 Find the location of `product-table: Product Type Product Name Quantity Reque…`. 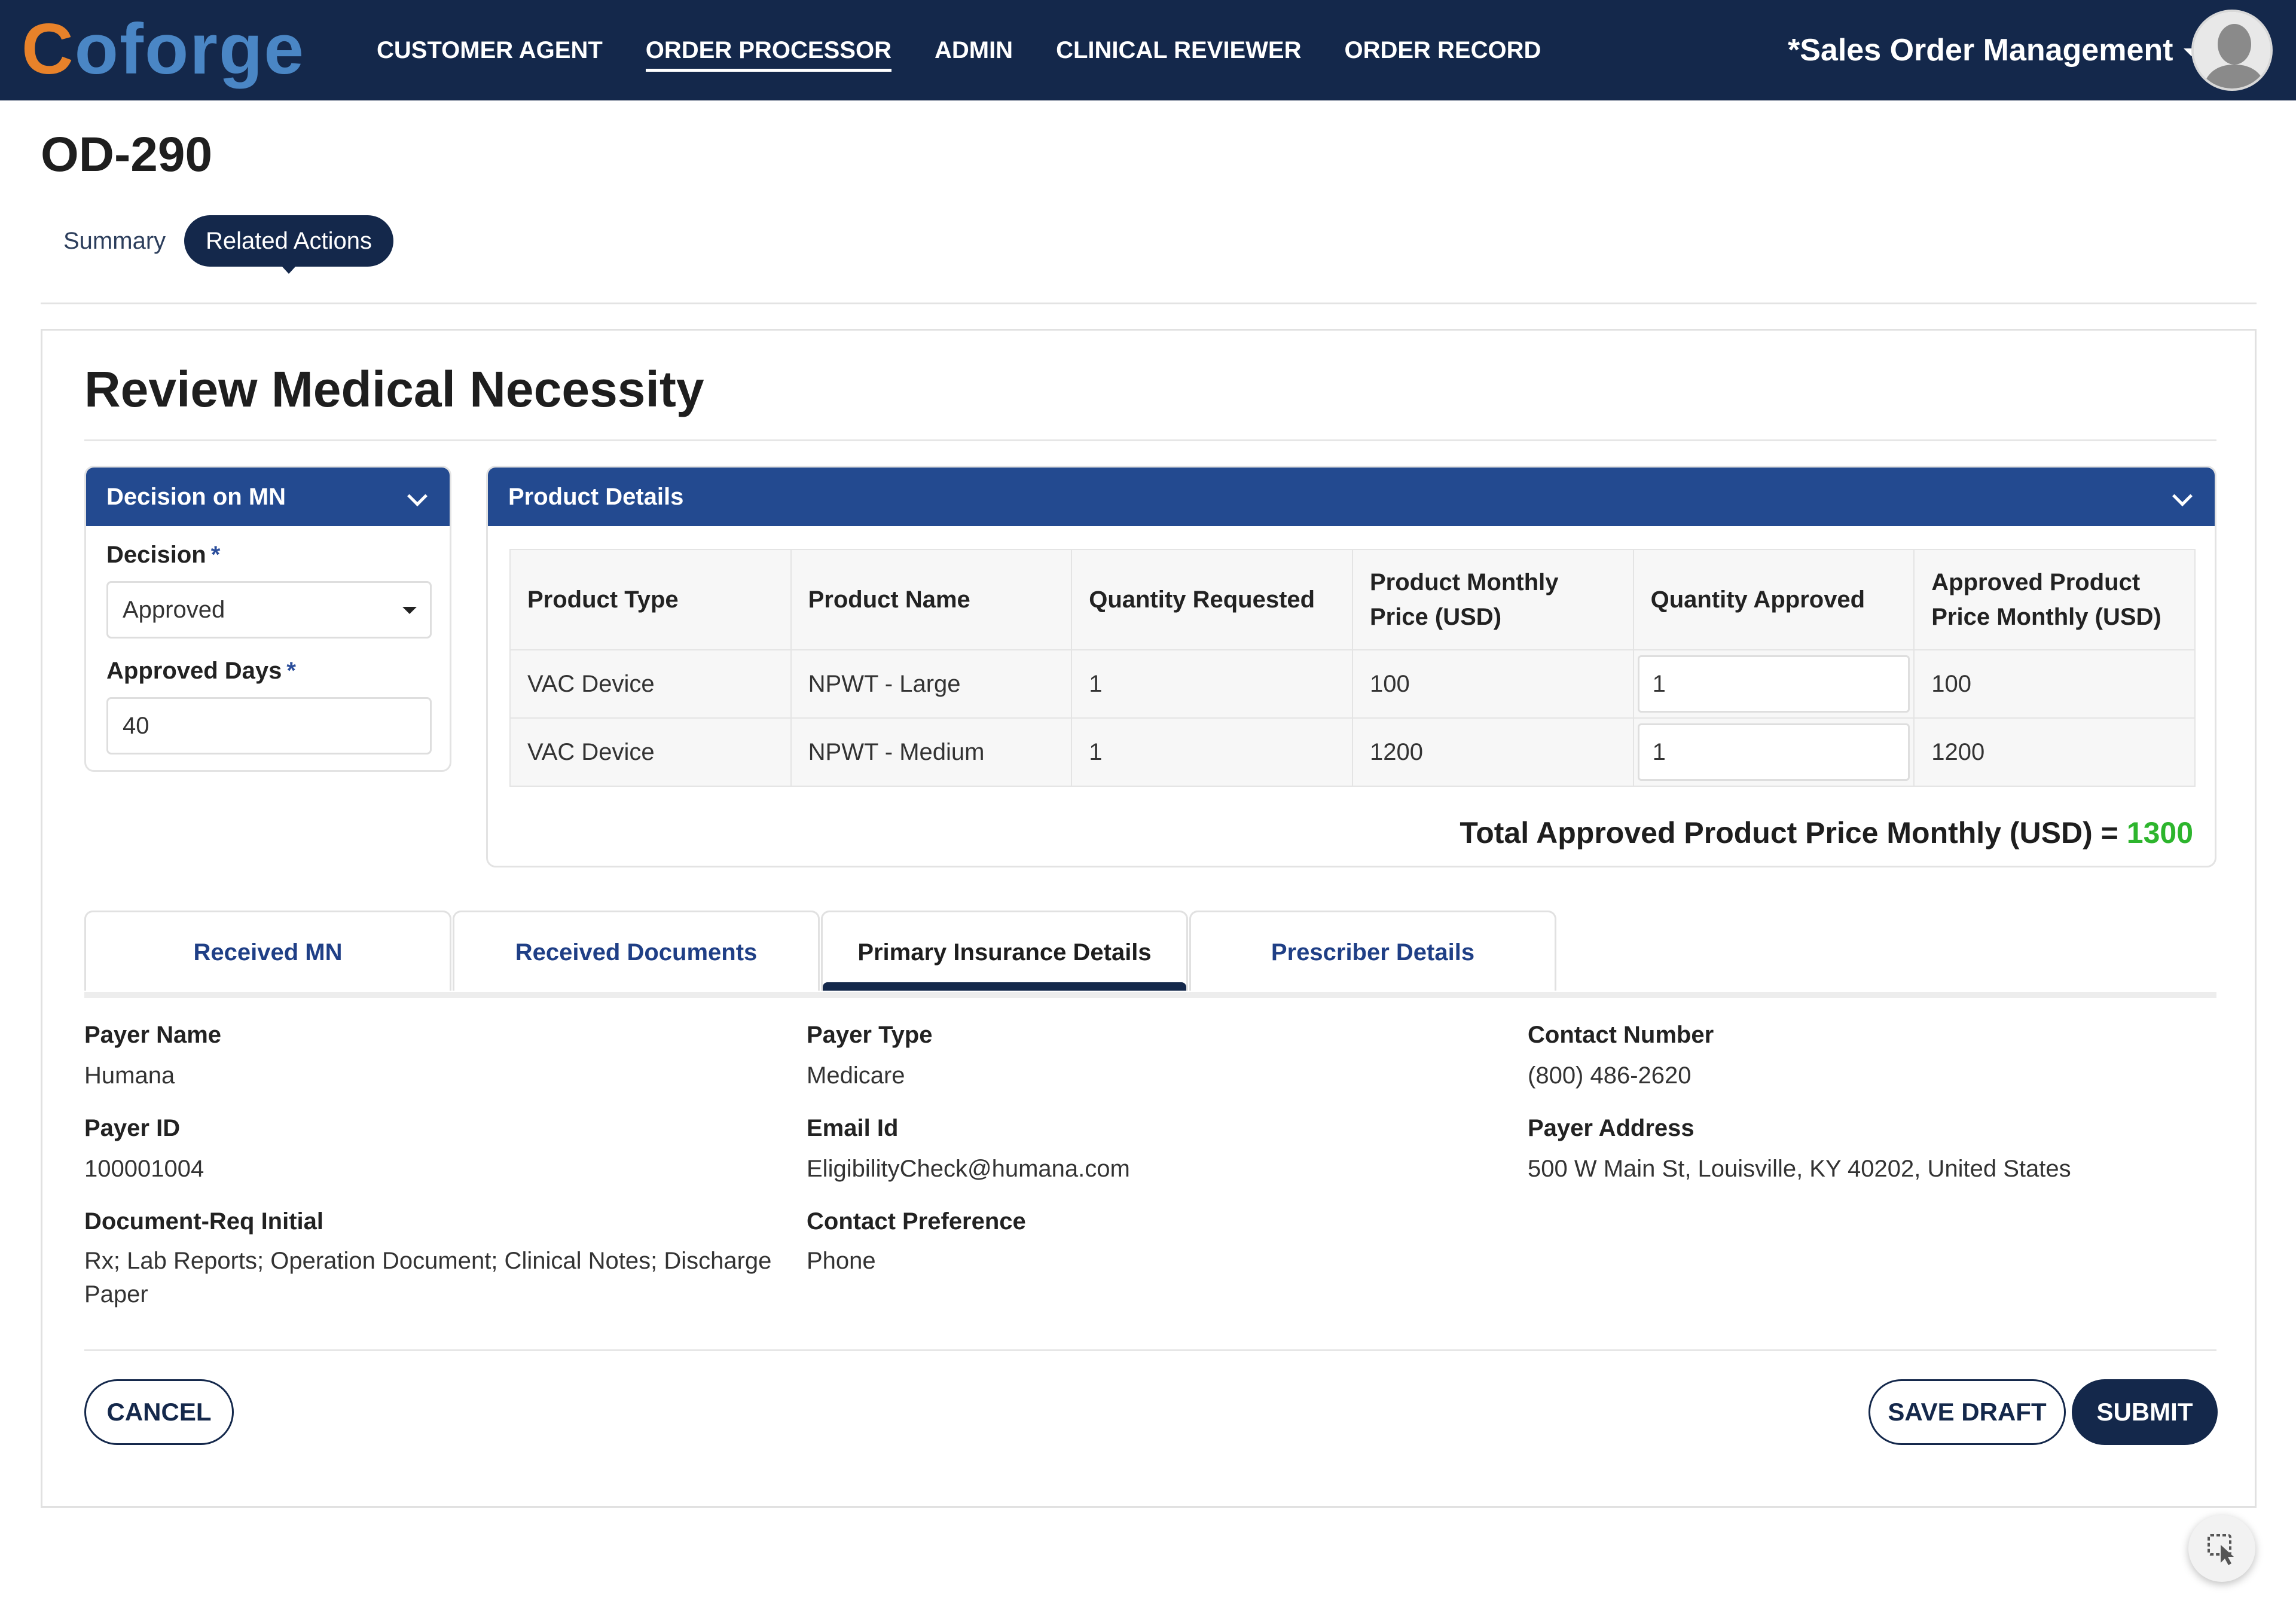

product-table: Product Type Product Name Quantity Reque… is located at coordinates (1352, 668).